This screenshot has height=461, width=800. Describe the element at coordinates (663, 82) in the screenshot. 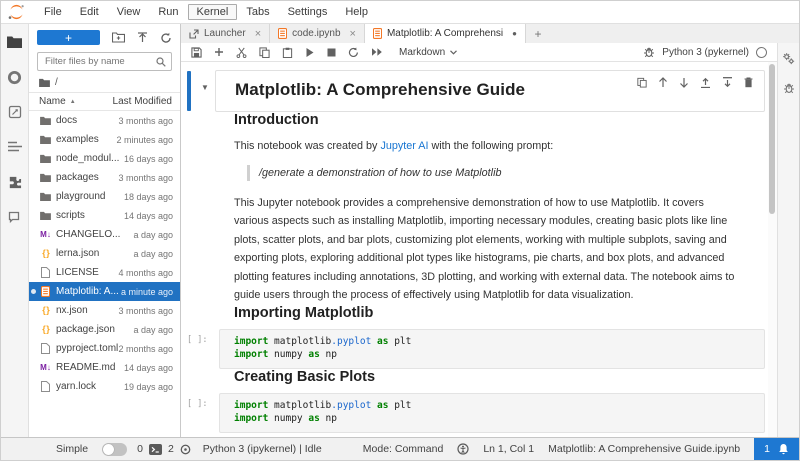

I see `move-cell-up-icon` at that location.